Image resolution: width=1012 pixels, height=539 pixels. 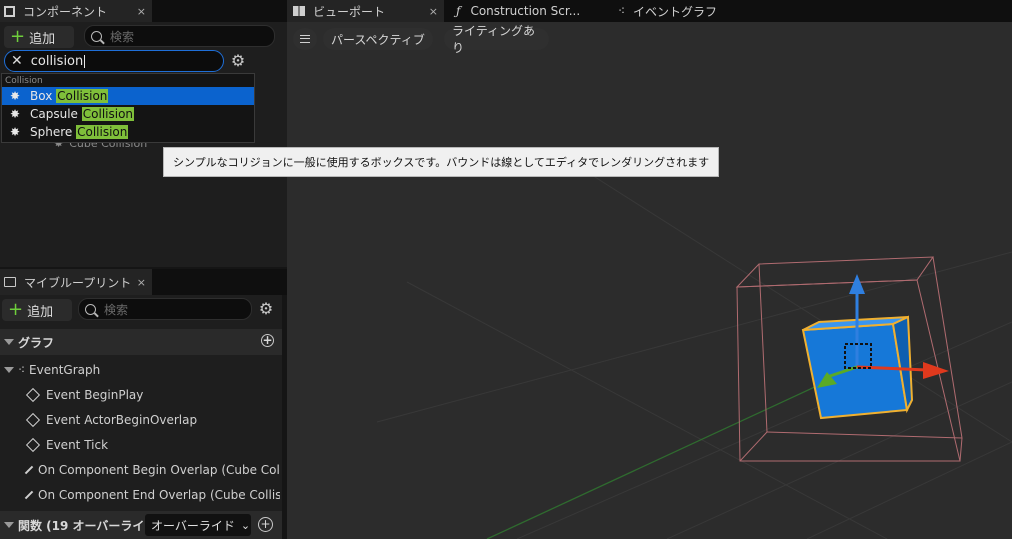 I want to click on event-label: Event Tick, so click(x=77, y=444).